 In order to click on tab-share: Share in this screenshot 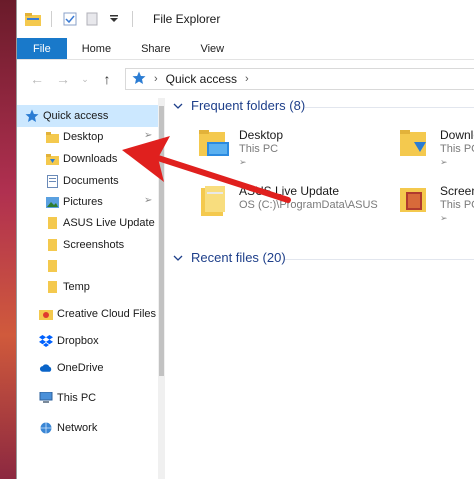, I will do `click(155, 48)`.